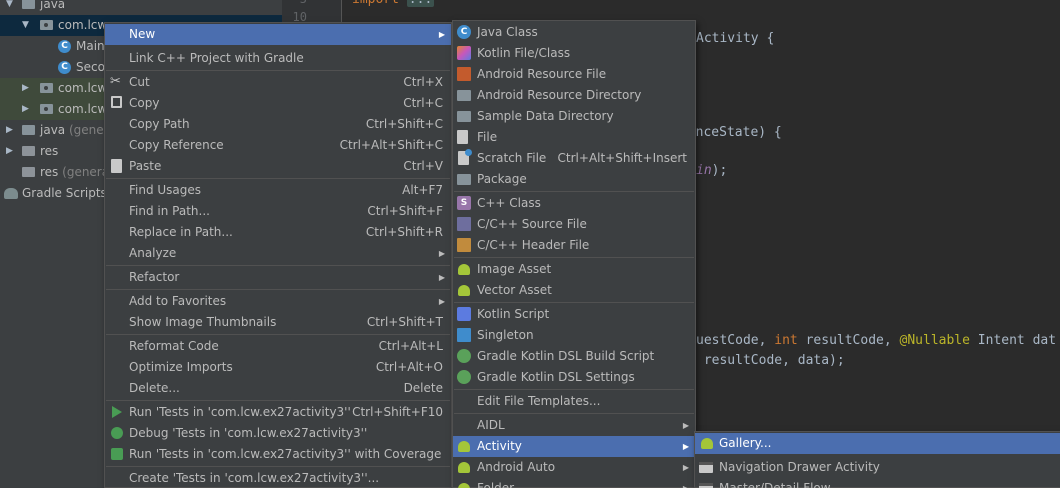  I want to click on menu-item-label: Image Asset, so click(514, 269).